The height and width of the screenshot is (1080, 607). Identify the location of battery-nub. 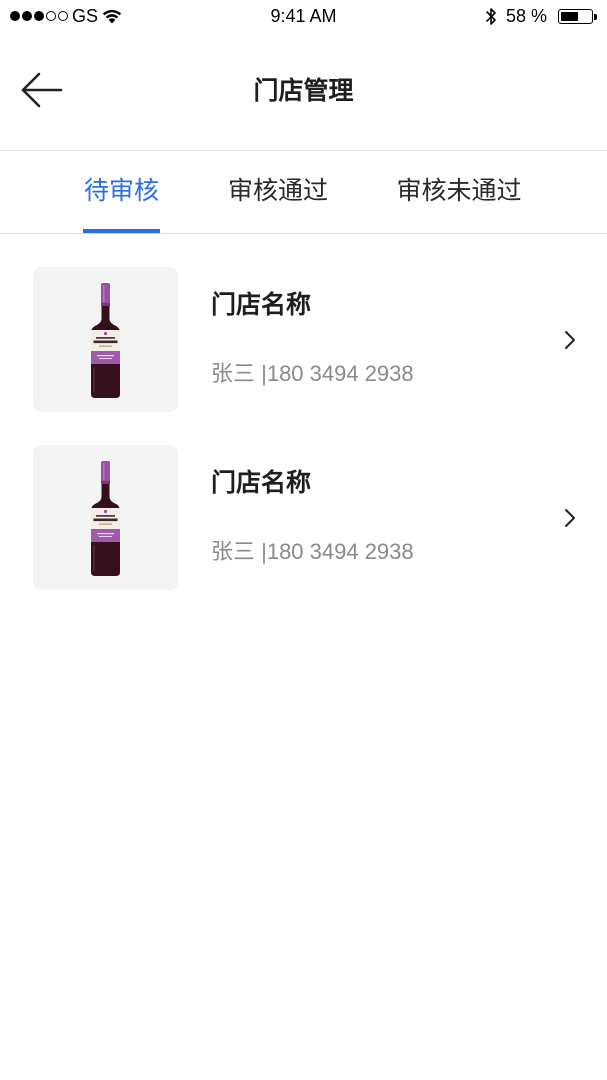
(595, 17).